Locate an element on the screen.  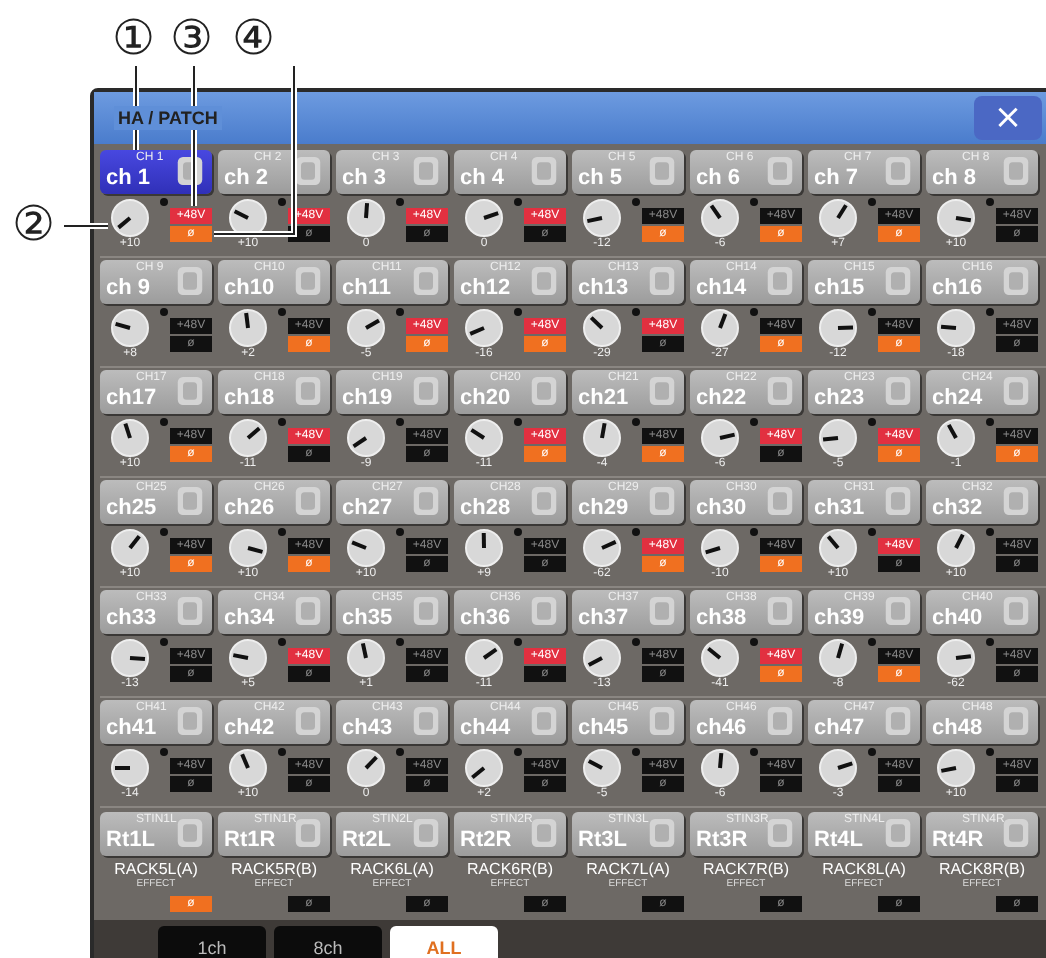
rack-label: RACK7R(B) is located at coordinates (746, 869).